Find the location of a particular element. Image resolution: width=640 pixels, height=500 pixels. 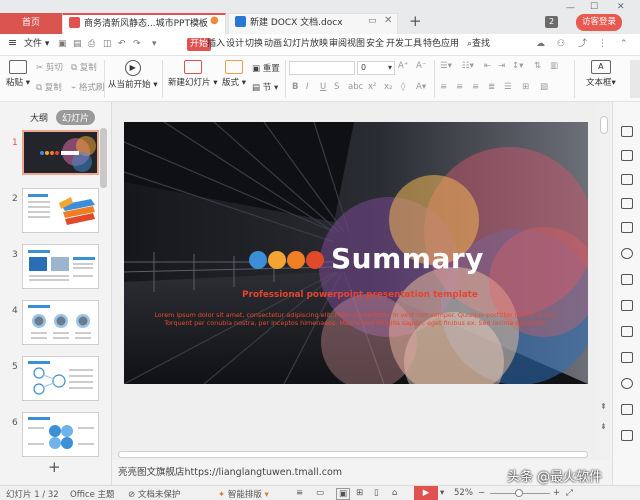

ribbon-scroll is located at coordinates (635, 79).